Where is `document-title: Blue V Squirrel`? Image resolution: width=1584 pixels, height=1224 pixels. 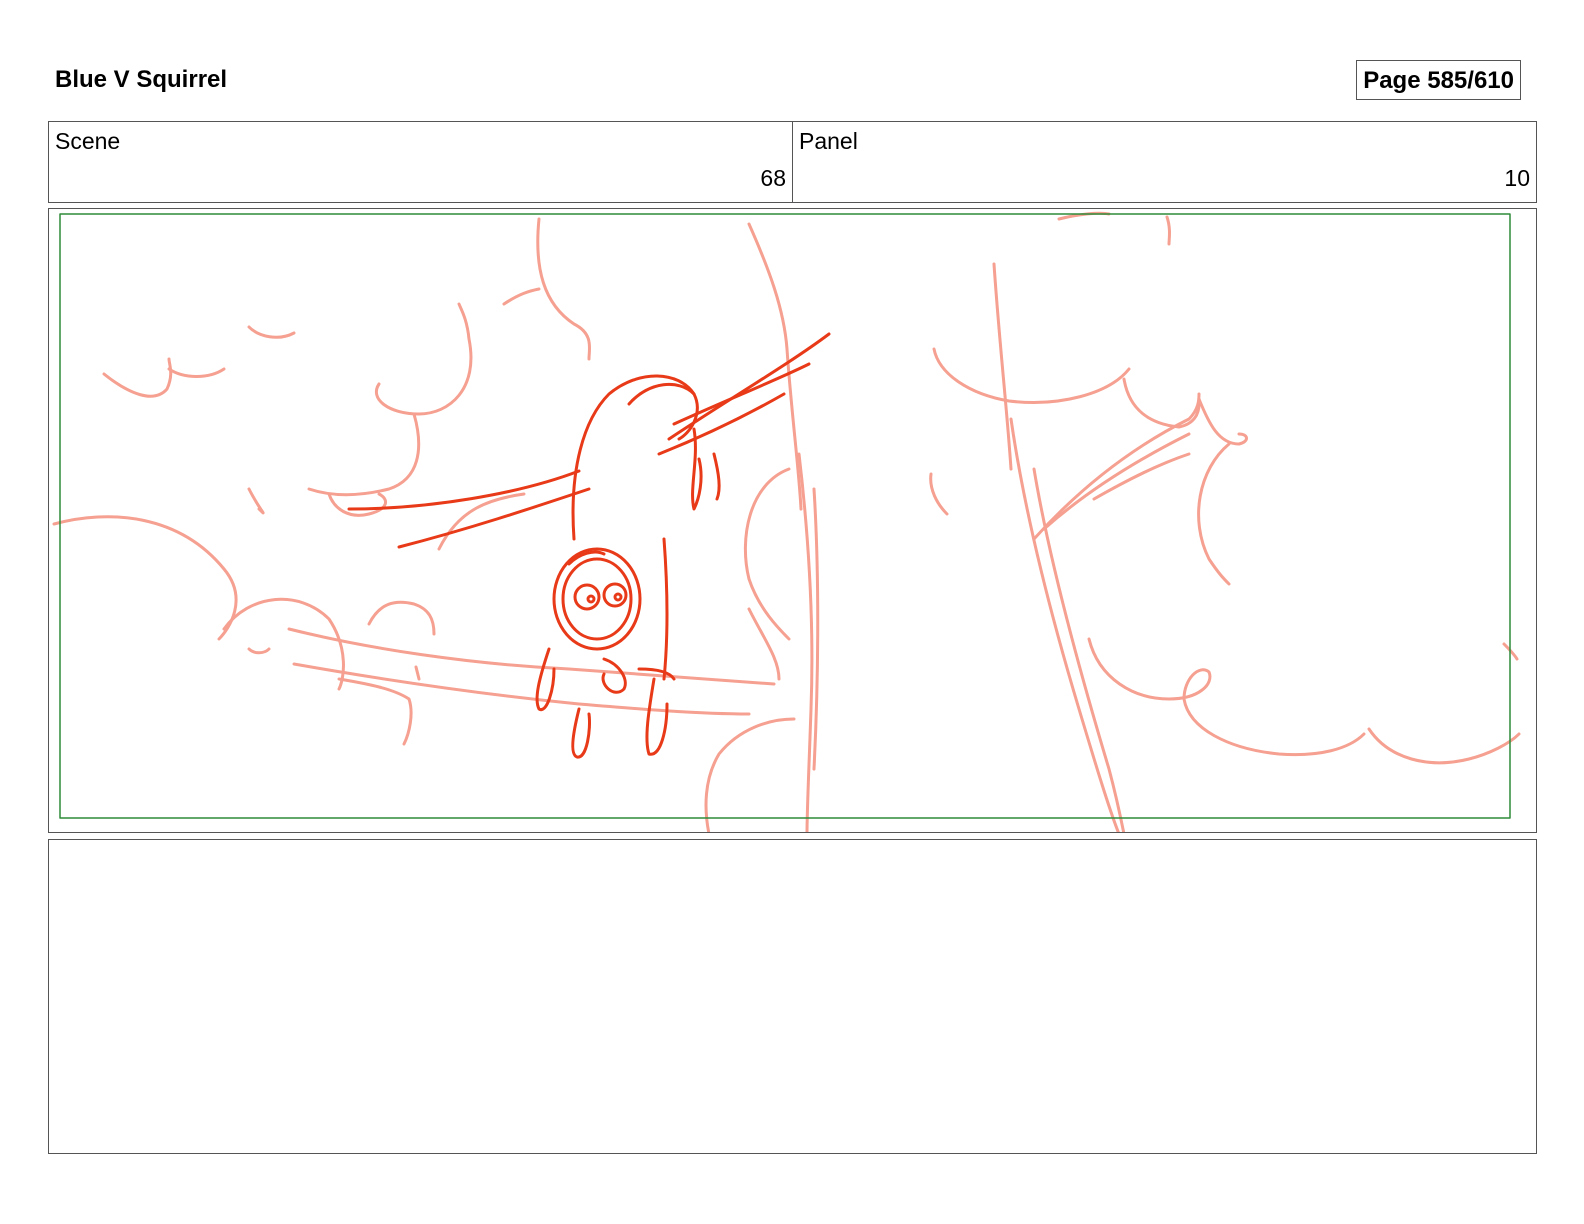
document-title: Blue V Squirrel is located at coordinates (141, 79).